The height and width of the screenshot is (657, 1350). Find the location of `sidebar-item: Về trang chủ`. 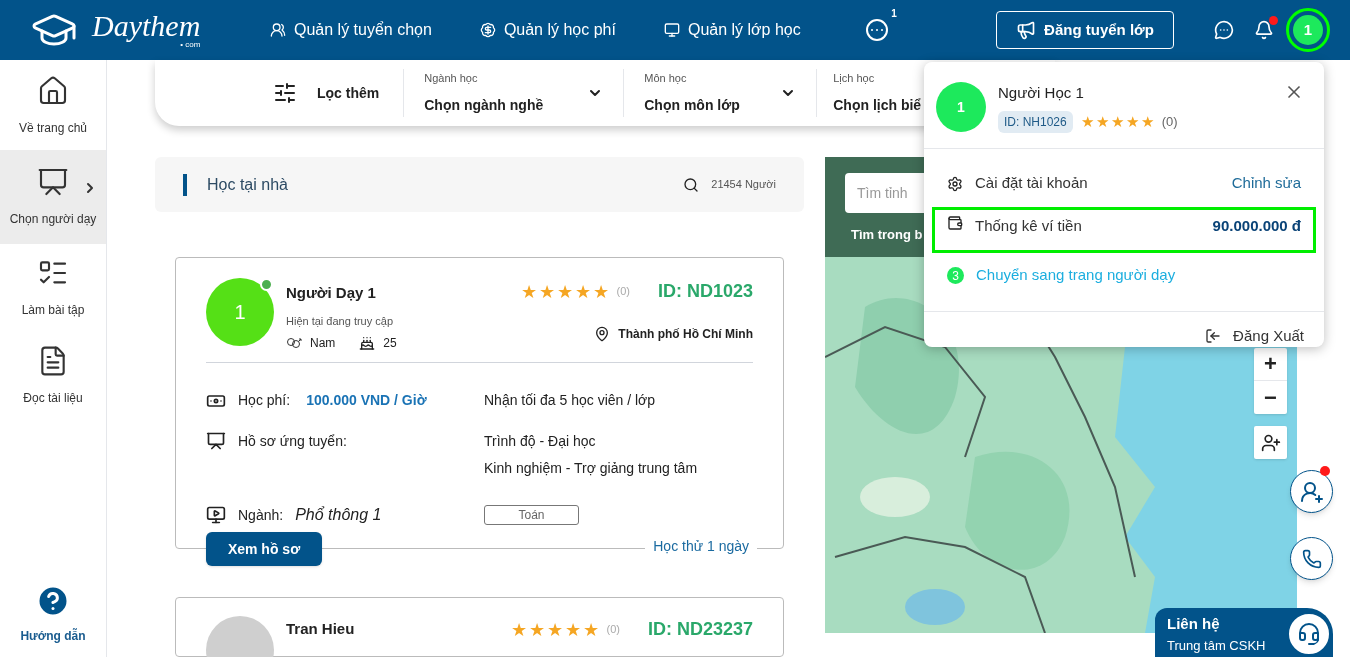

sidebar-item: Về trang chủ is located at coordinates (53, 106).